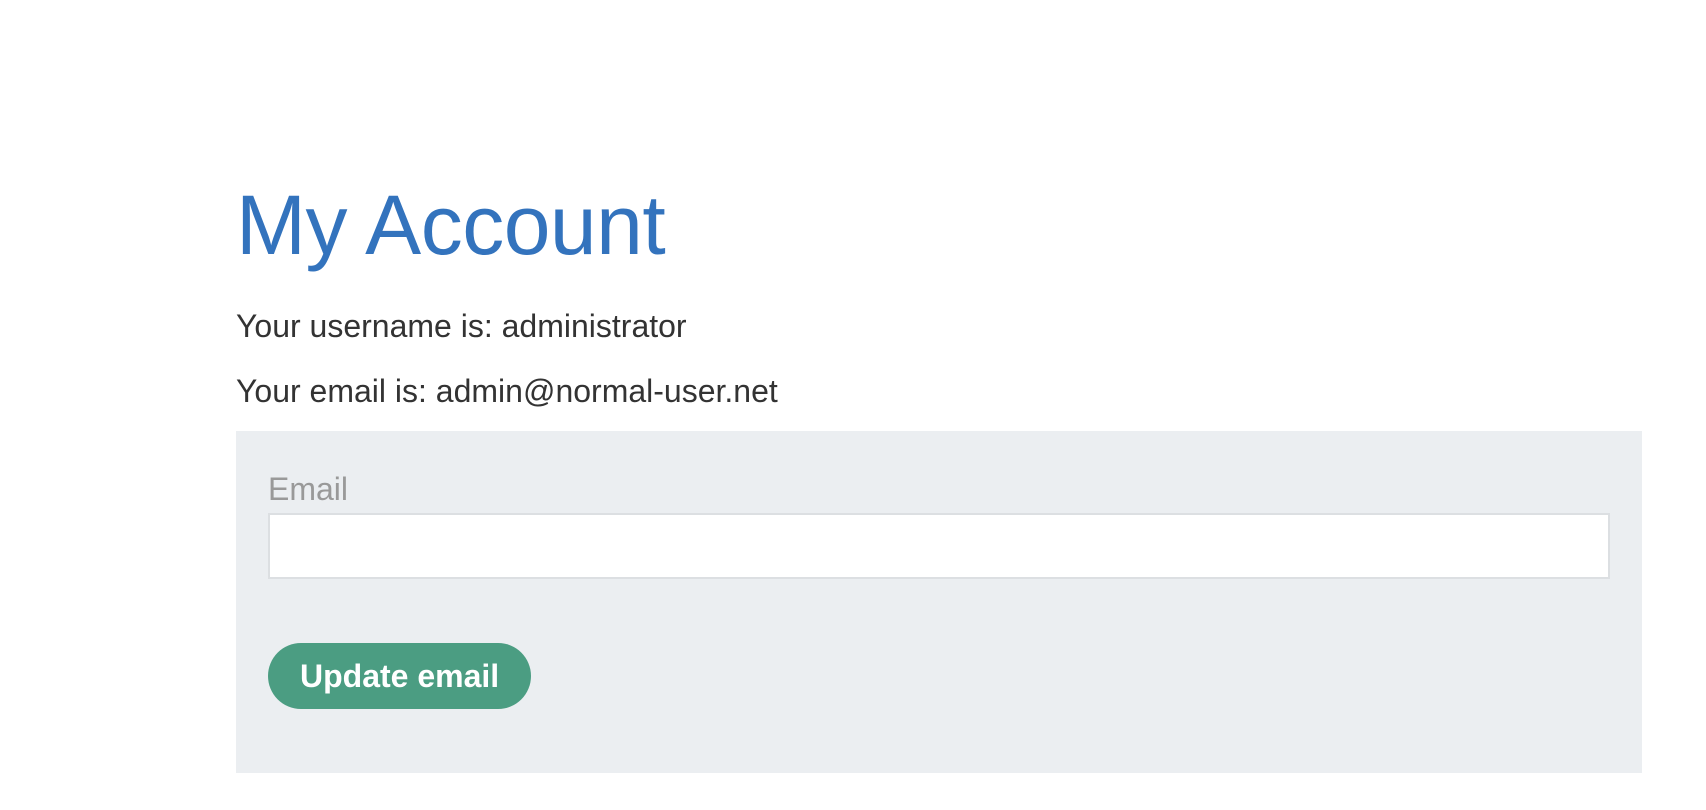 This screenshot has height=810, width=1706. Describe the element at coordinates (400, 676) in the screenshot. I see `update-email-button: Update email` at that location.